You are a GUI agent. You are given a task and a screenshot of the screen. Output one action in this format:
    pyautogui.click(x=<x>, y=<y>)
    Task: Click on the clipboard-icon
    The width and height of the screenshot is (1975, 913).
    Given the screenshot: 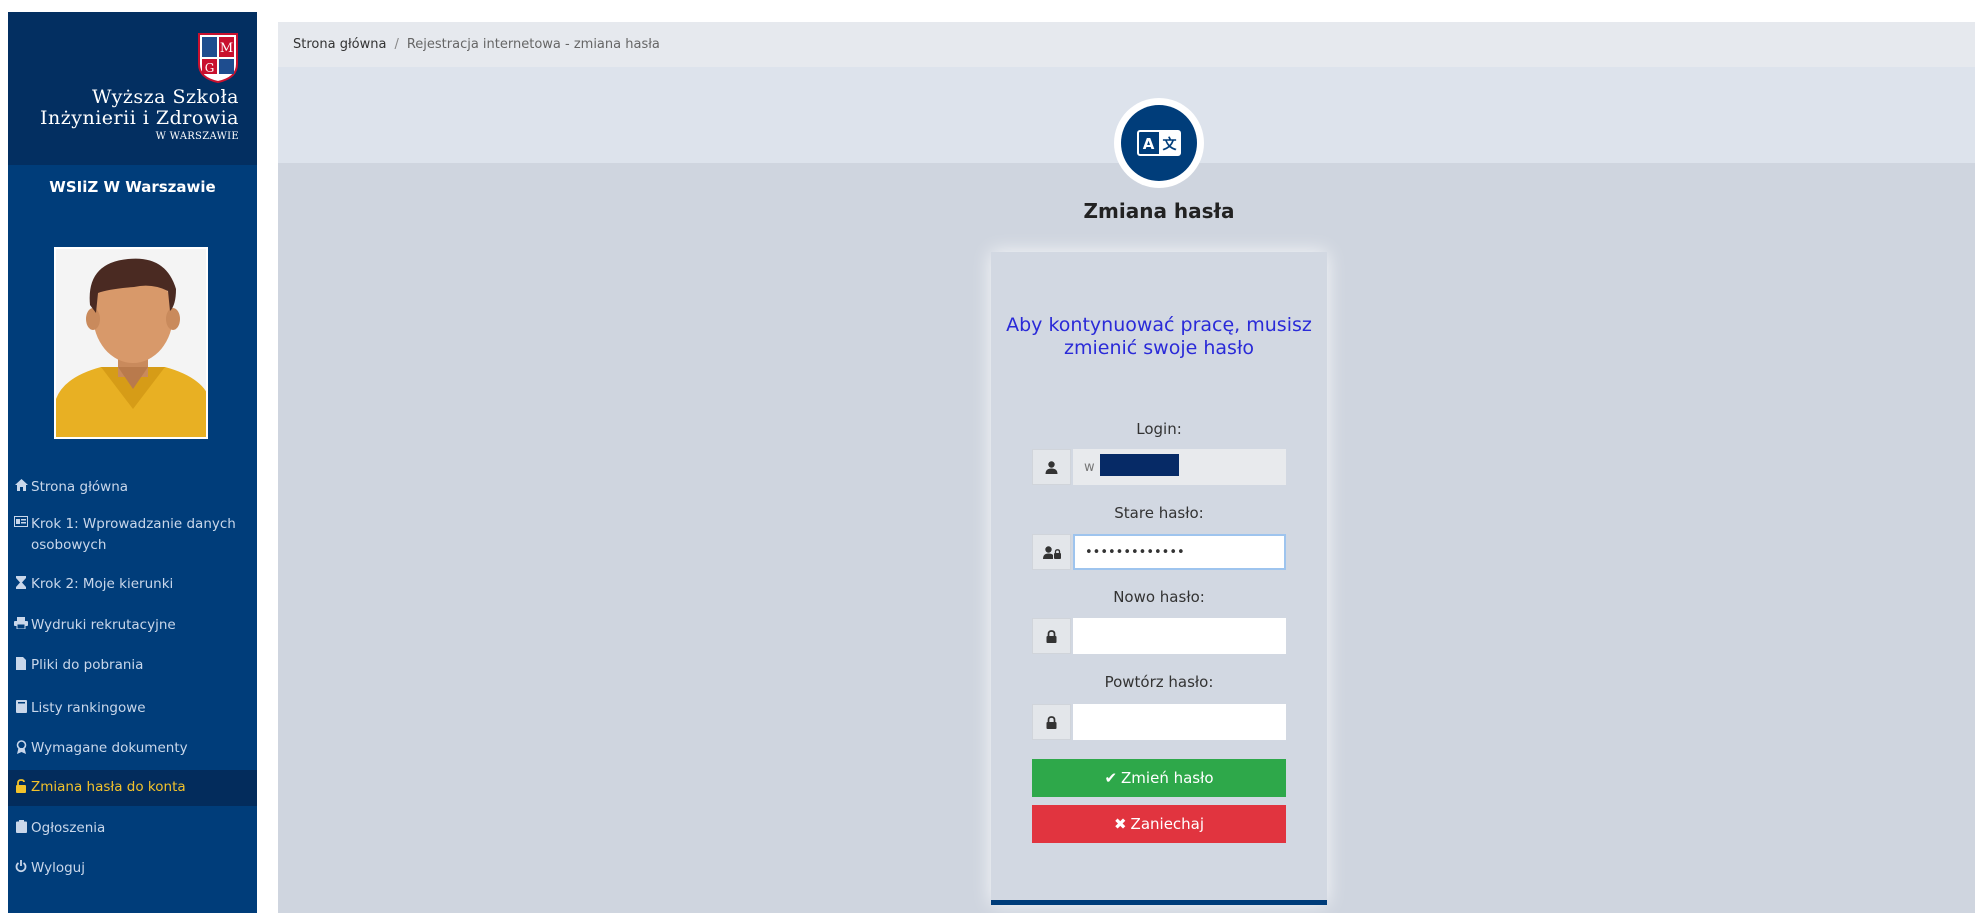 What is the action you would take?
    pyautogui.click(x=21, y=826)
    